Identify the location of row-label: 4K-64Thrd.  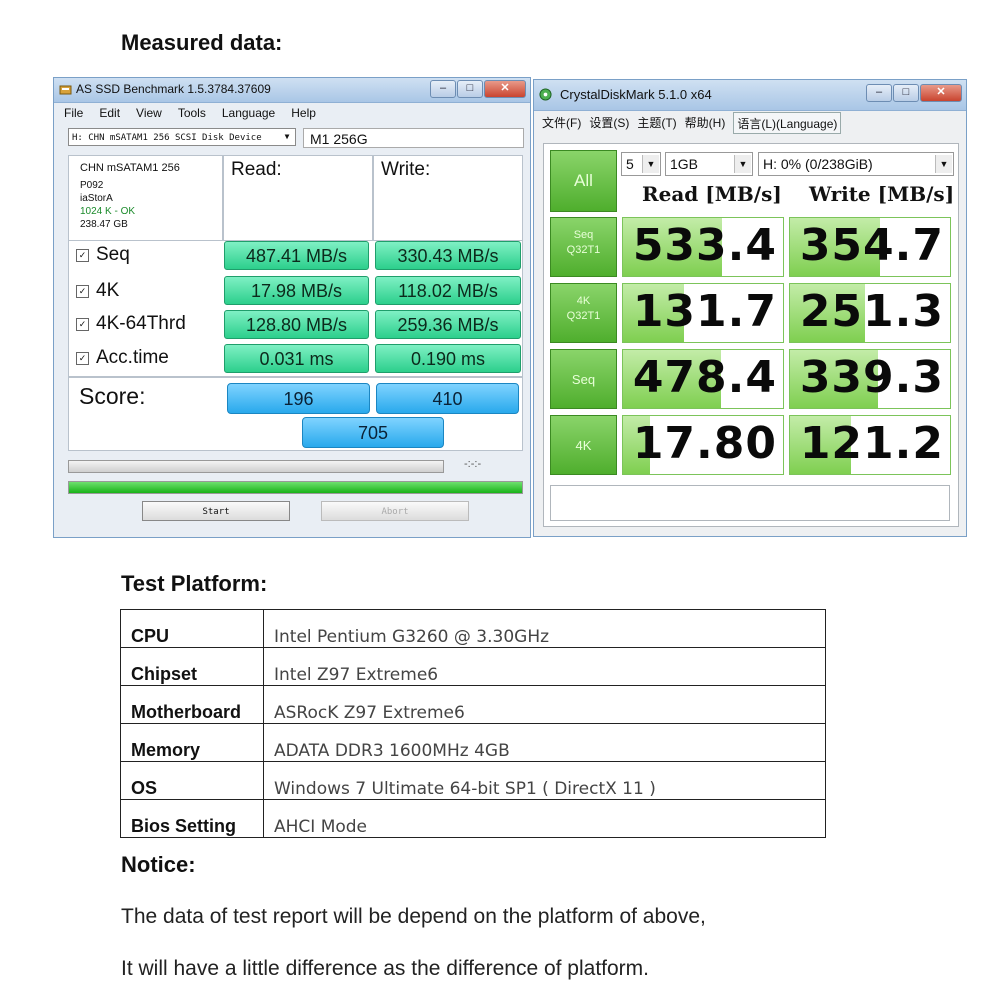
(141, 323).